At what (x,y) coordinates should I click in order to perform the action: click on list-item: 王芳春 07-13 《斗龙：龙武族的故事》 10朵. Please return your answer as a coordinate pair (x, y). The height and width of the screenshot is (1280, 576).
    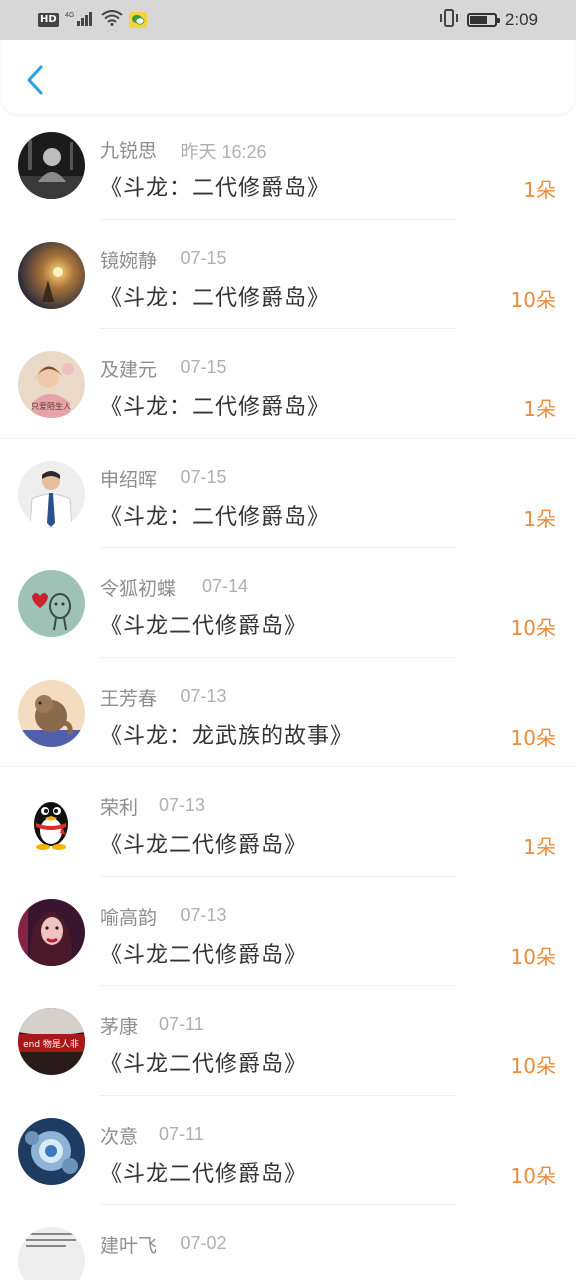
    Looking at the image, I should click on (288, 712).